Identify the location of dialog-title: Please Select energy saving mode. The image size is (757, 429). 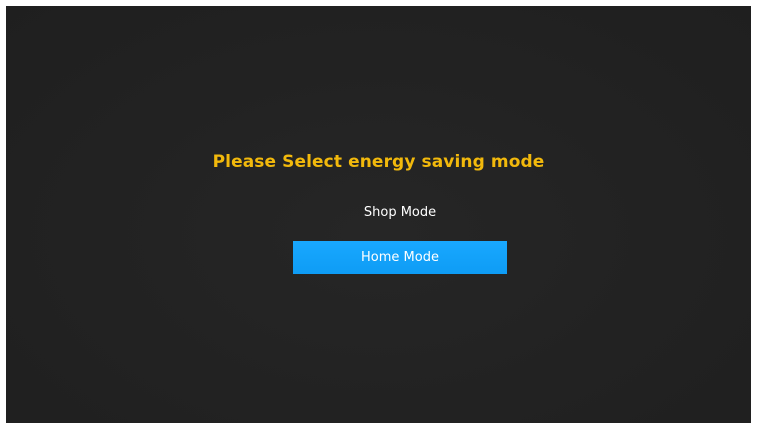
(378, 162).